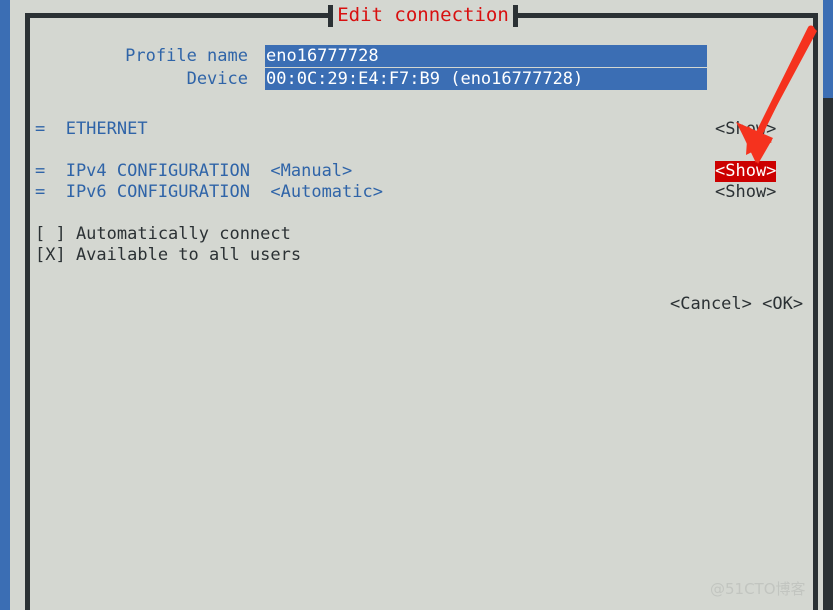  I want to click on profile-name-label: Profile name, so click(186, 56).